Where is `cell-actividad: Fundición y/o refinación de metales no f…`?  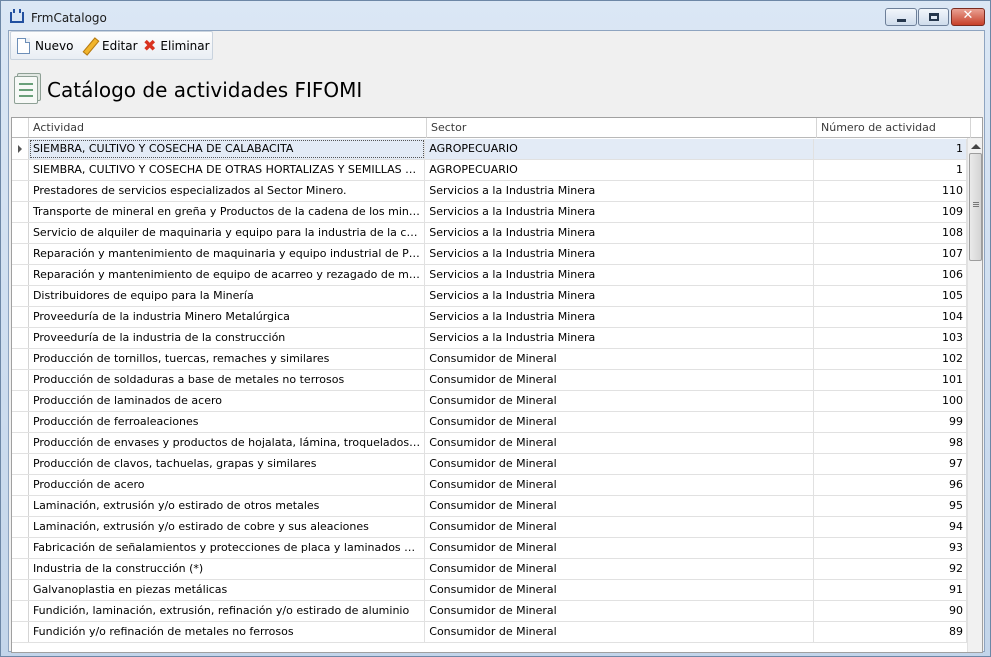
cell-actividad: Fundición y/o refinación de metales no f… is located at coordinates (227, 632).